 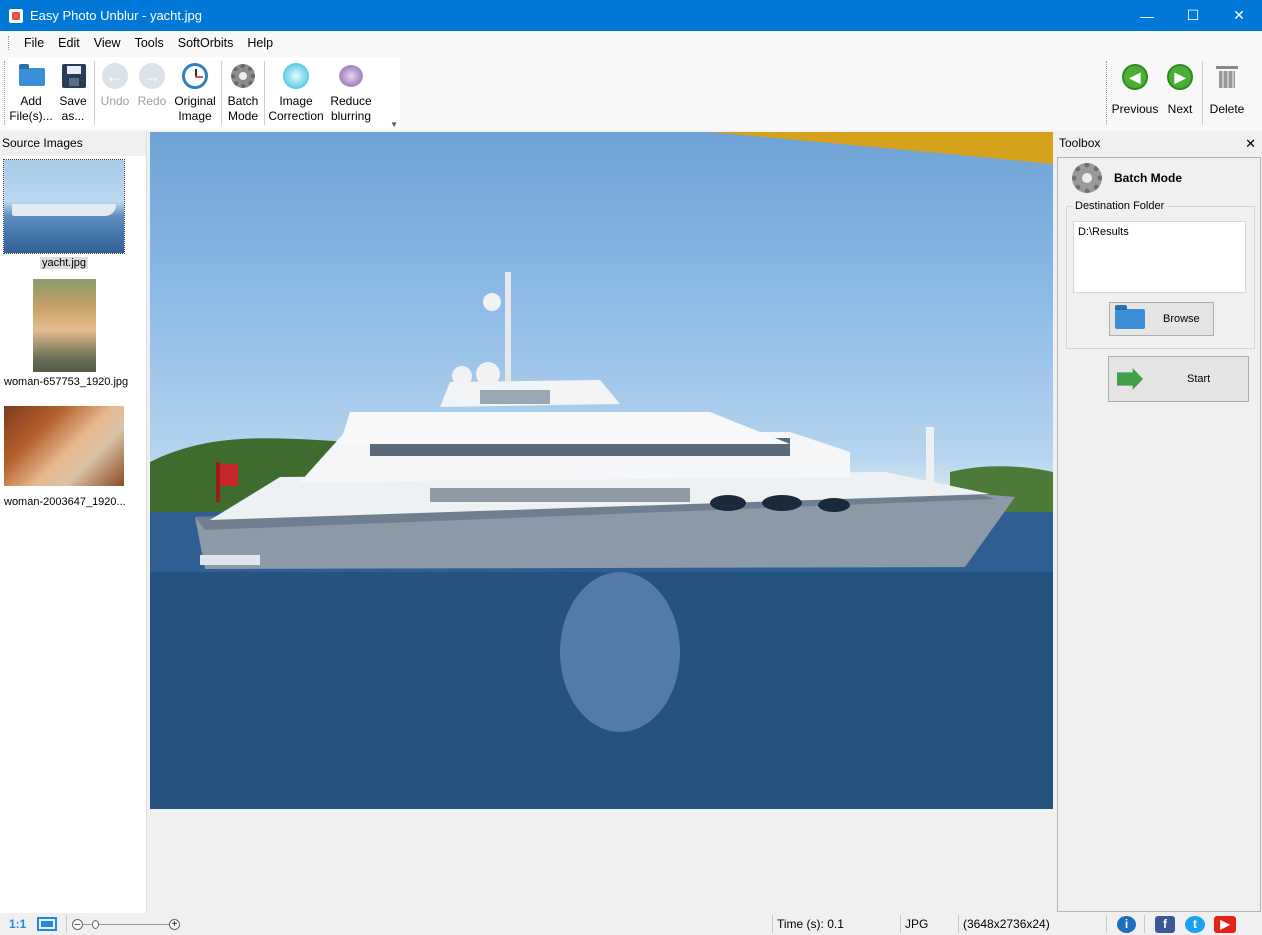 I want to click on previous-label: Previous, so click(x=1135, y=109).